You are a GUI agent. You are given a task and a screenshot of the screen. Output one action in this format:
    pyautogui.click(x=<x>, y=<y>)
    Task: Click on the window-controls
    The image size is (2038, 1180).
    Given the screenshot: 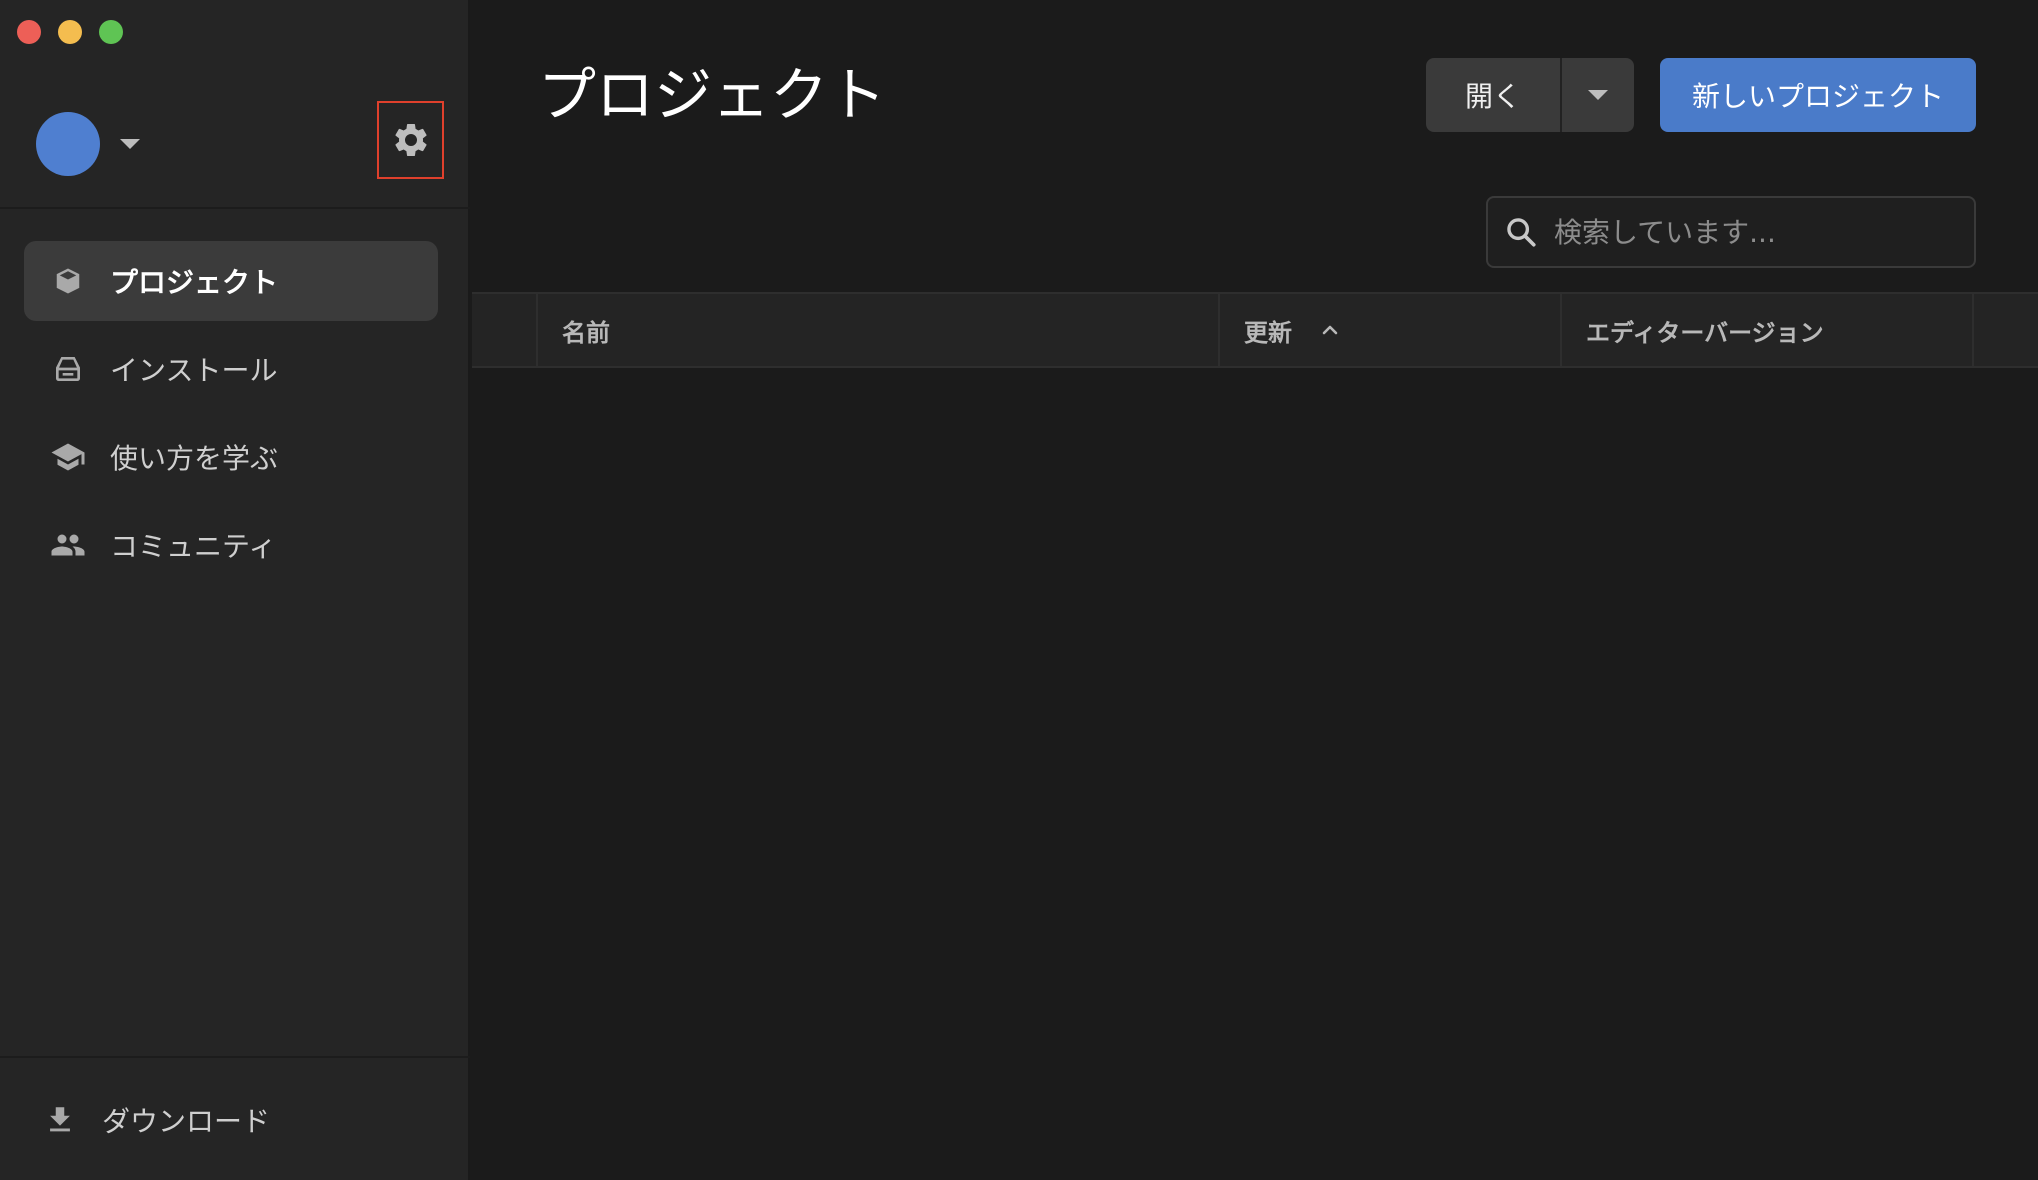 What is the action you would take?
    pyautogui.click(x=70, y=32)
    